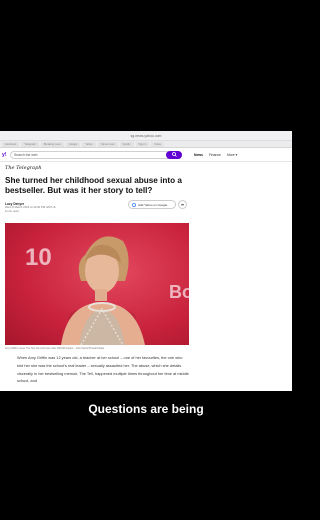  Describe the element at coordinates (146, 409) in the screenshot. I see `video-caption: Questions are being` at that location.